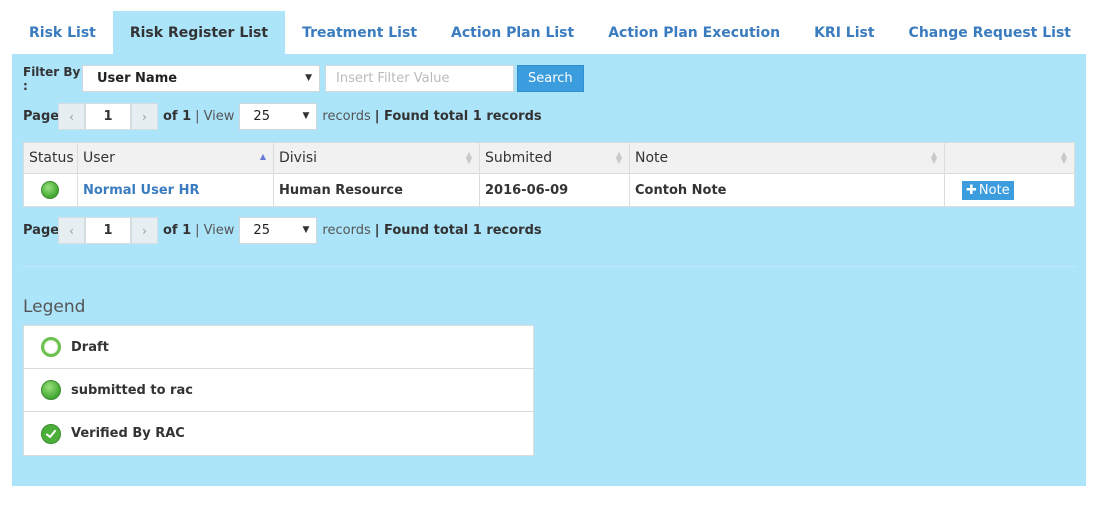  Describe the element at coordinates (51, 347) in the screenshot. I see `draft-icon` at that location.